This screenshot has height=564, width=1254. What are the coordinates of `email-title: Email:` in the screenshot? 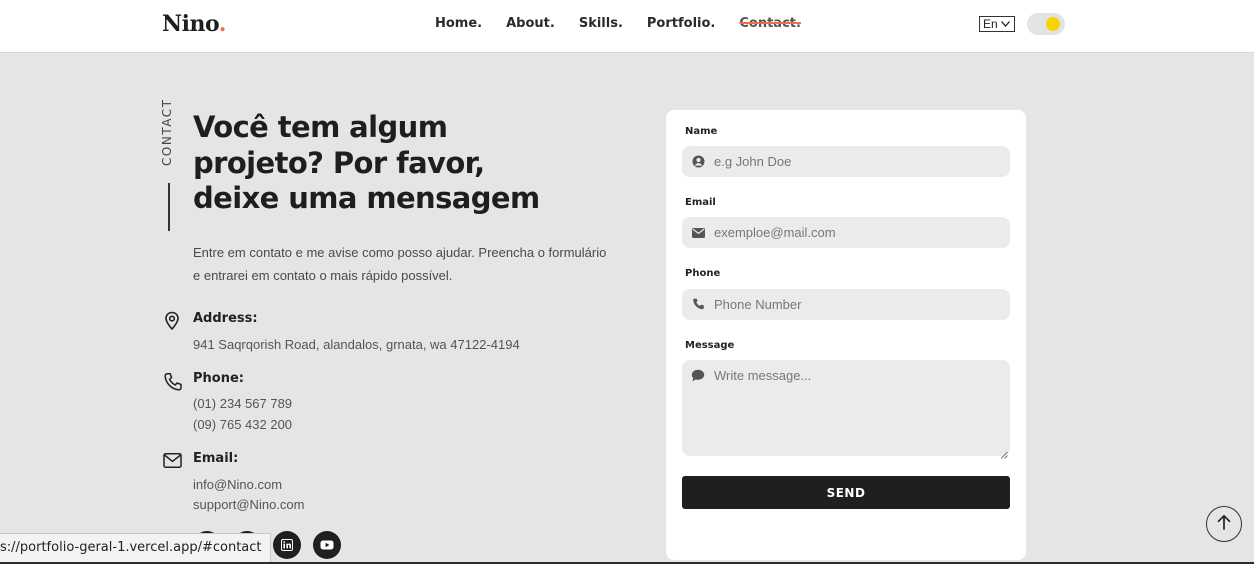 It's located at (216, 458).